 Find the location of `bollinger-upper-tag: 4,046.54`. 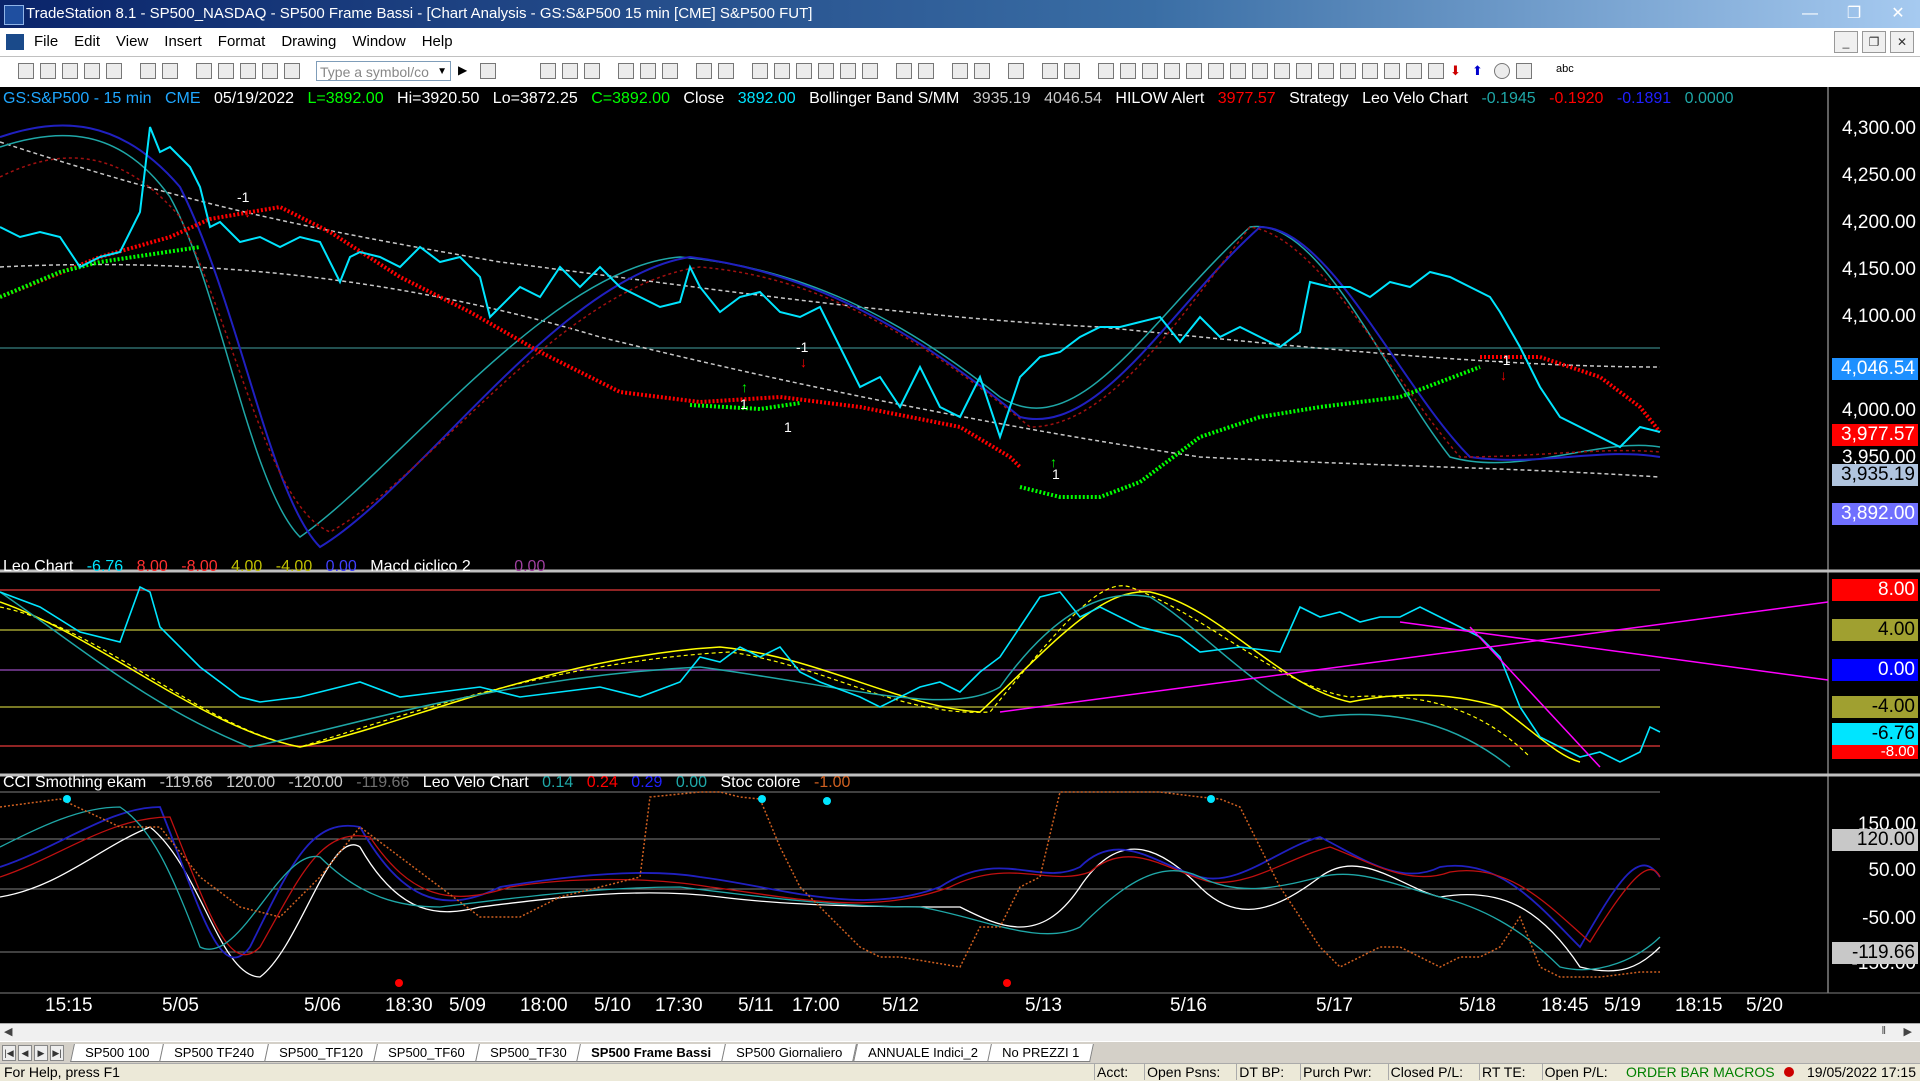

bollinger-upper-tag: 4,046.54 is located at coordinates (1875, 369).